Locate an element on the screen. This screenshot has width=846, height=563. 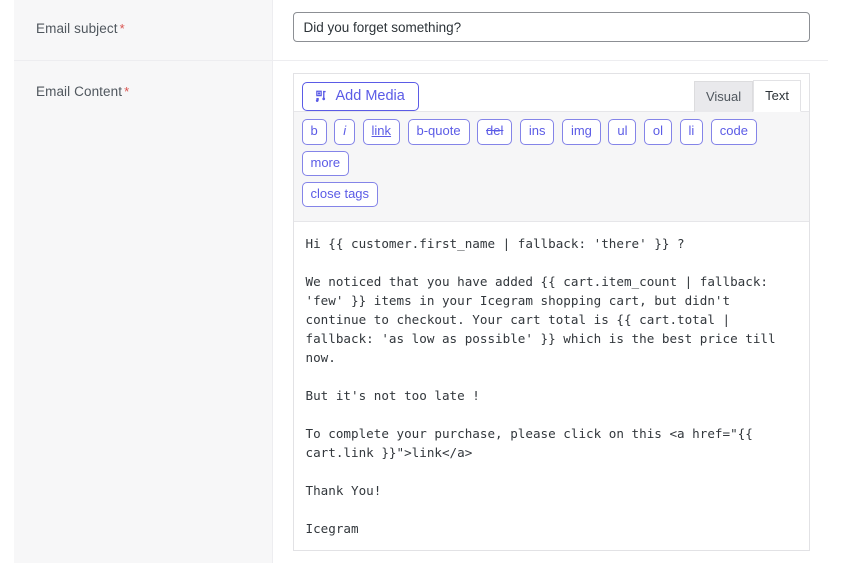
field-label-email-subject: Email subject* is located at coordinates (80, 28).